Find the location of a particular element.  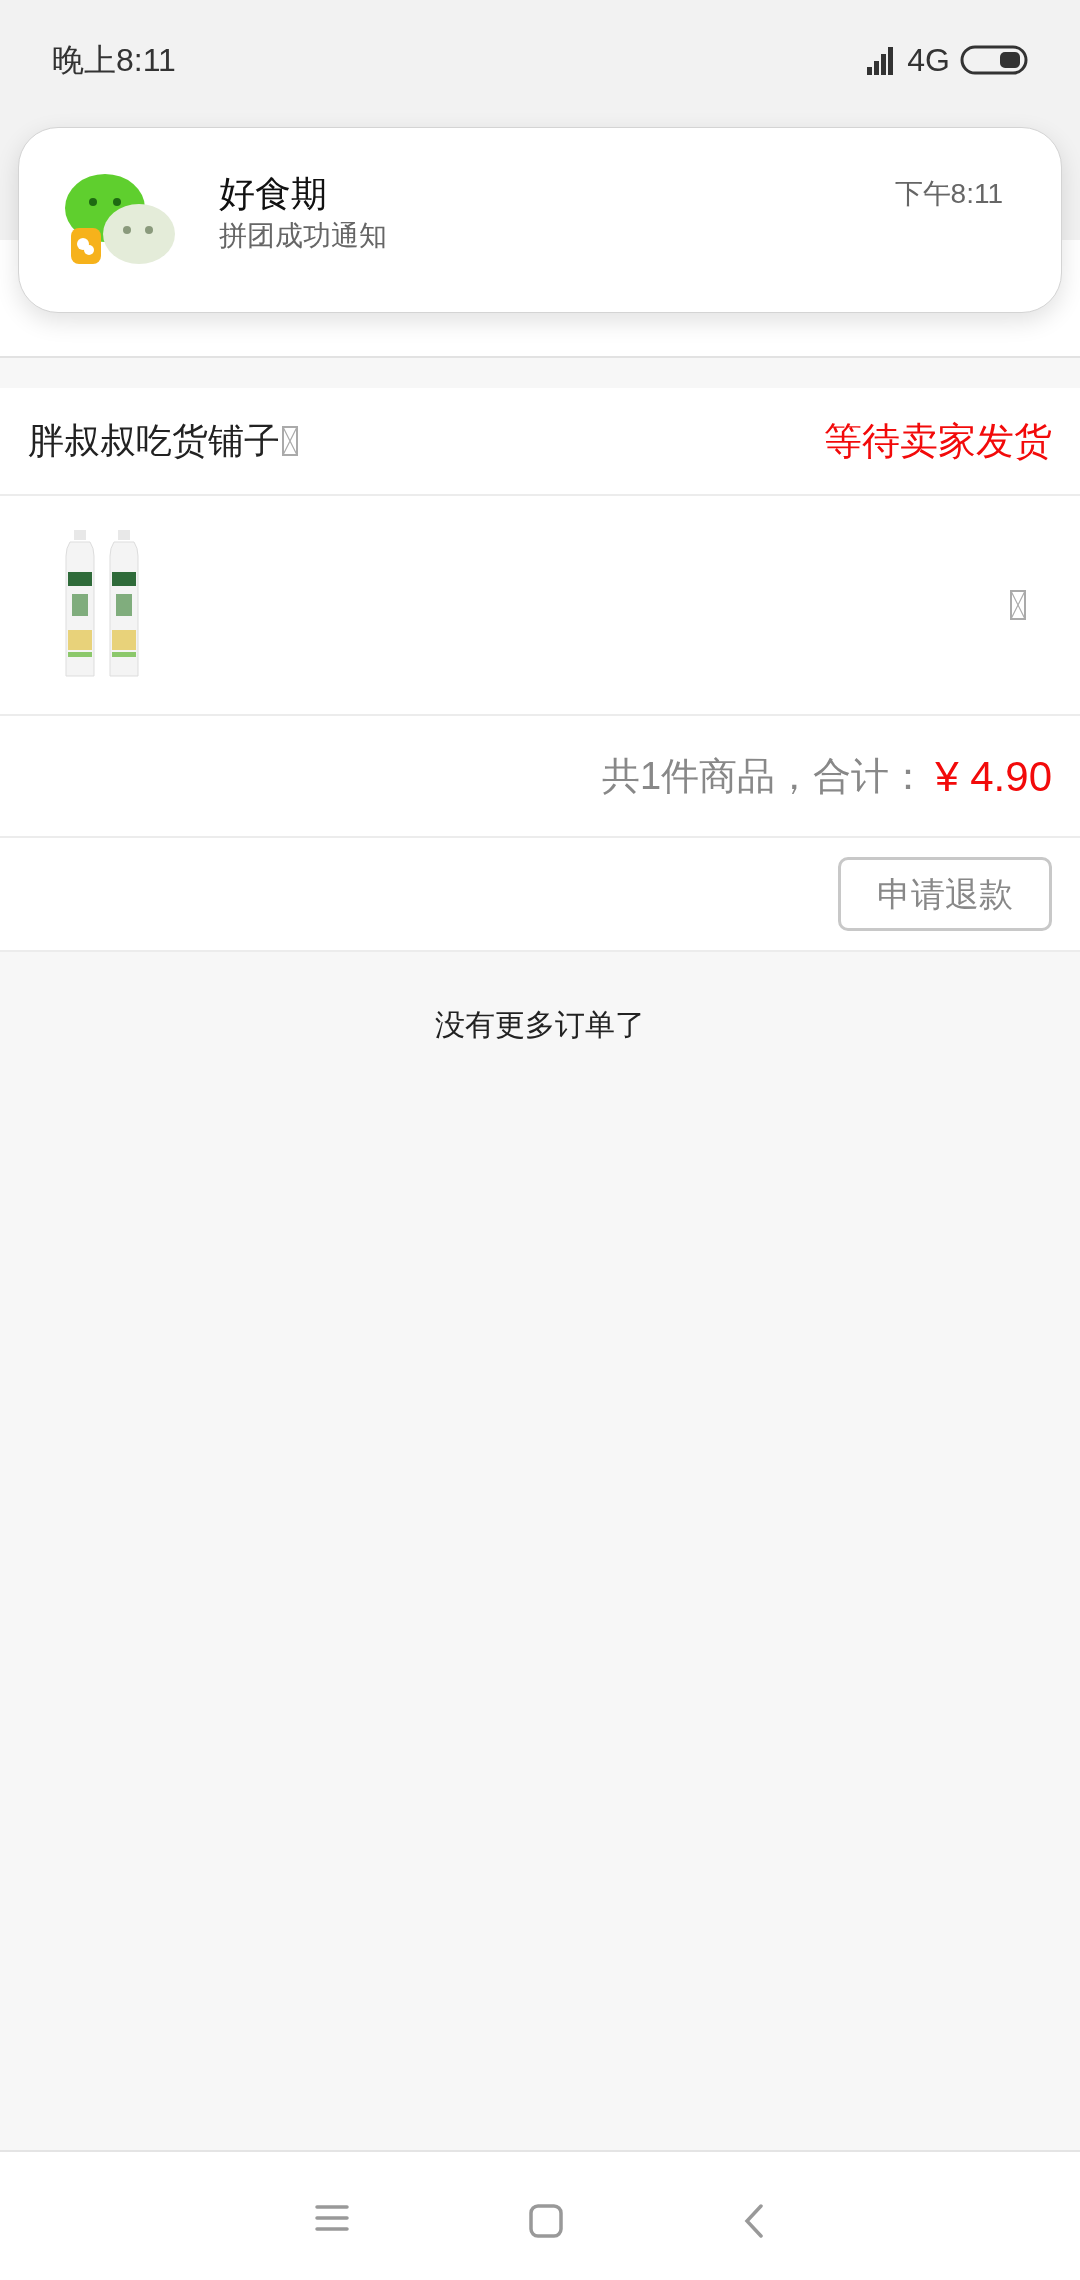

notification-time: 下午8:11 is located at coordinates (948, 194).